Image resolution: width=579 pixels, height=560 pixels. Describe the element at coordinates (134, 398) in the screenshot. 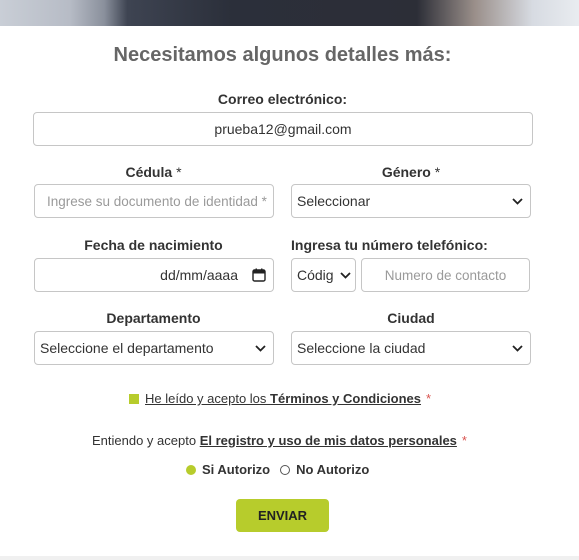

I see `terms-checkbox` at that location.